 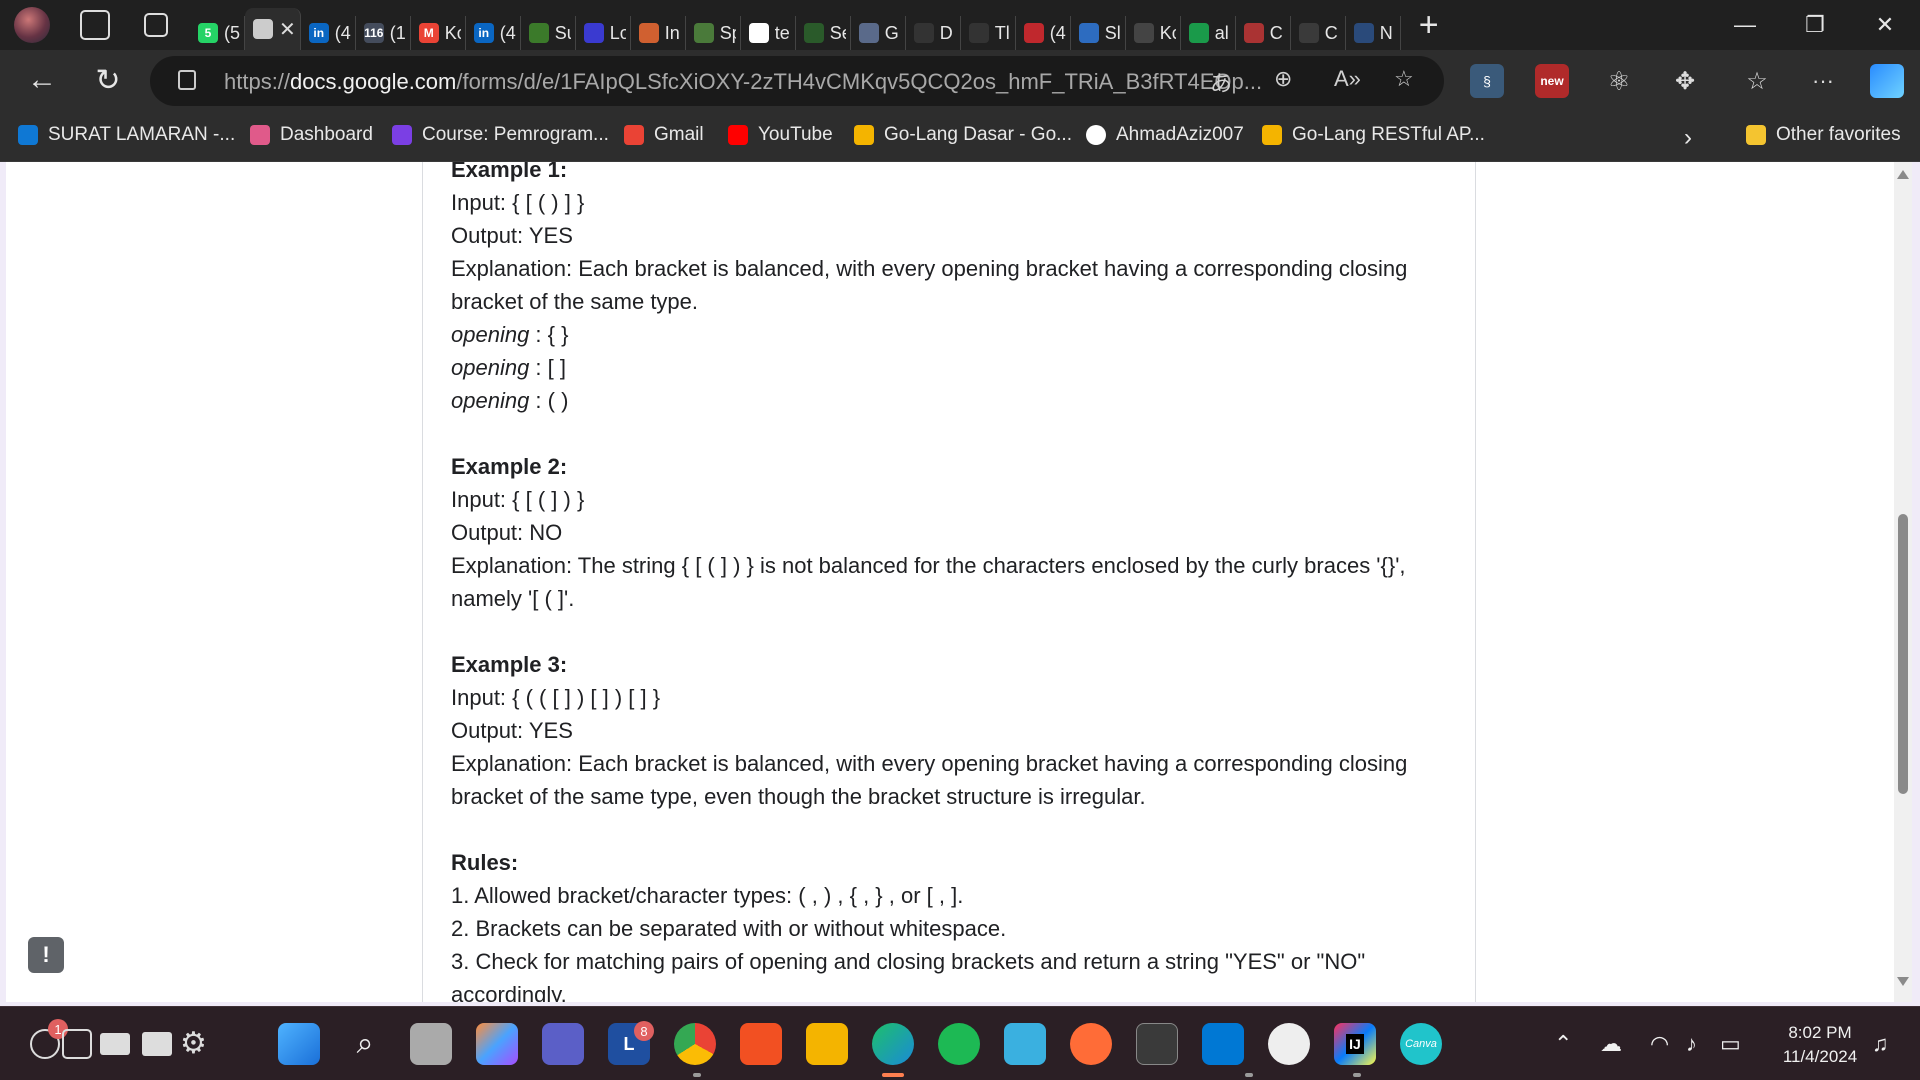 What do you see at coordinates (1283, 79) in the screenshot?
I see `zoom-icon: ⊕` at bounding box center [1283, 79].